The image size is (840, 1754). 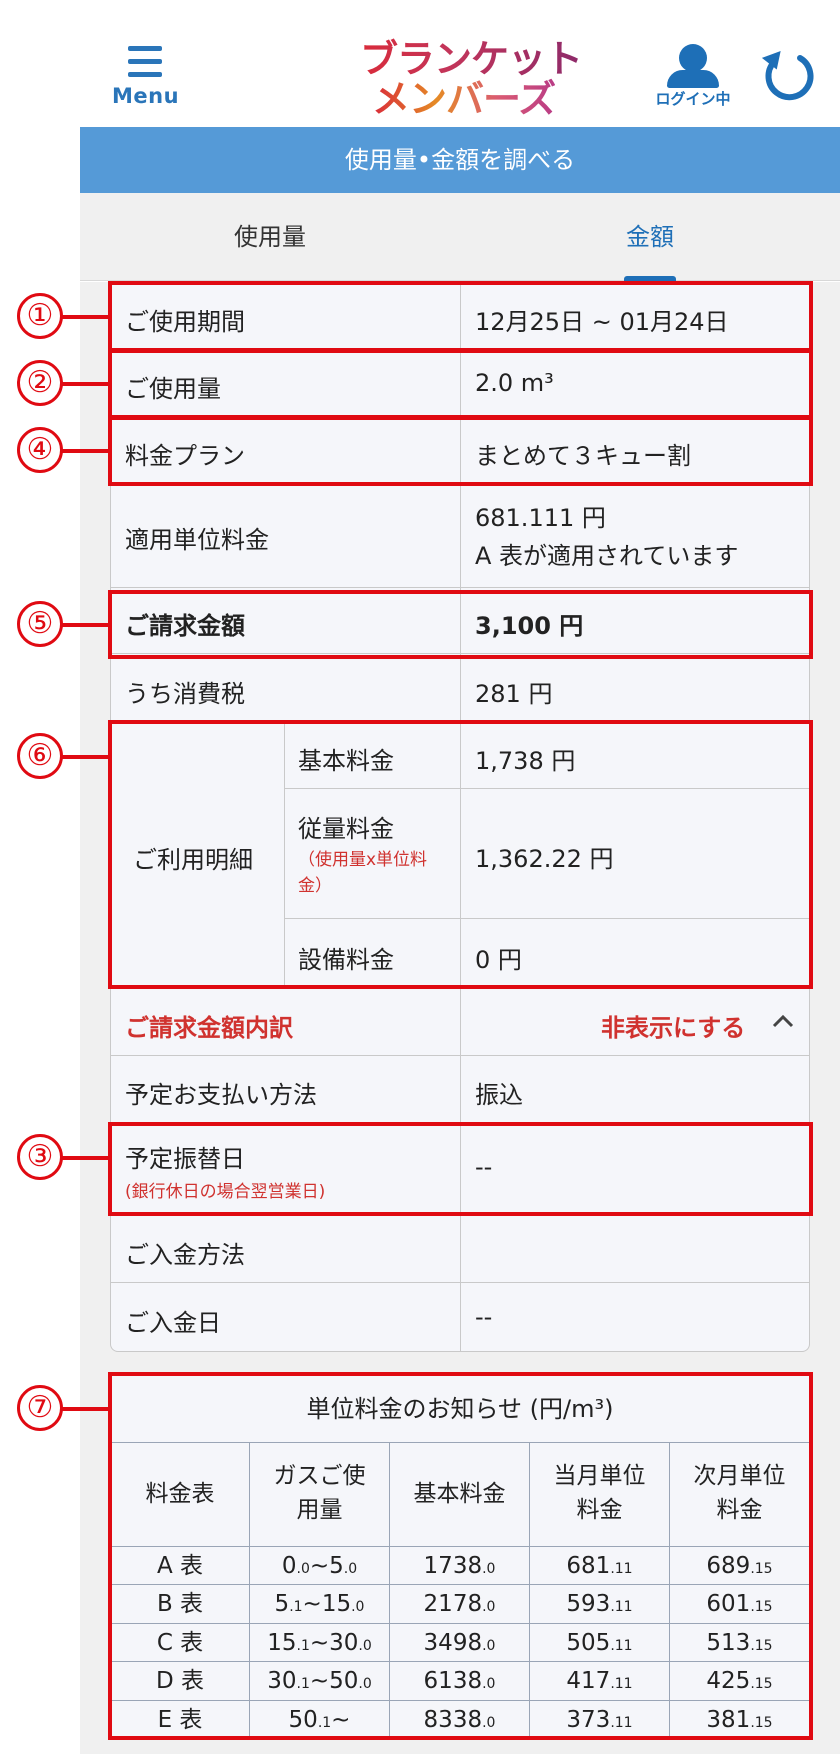 I want to click on brand-logo: ブランケット メンバーズ, so click(x=470, y=73).